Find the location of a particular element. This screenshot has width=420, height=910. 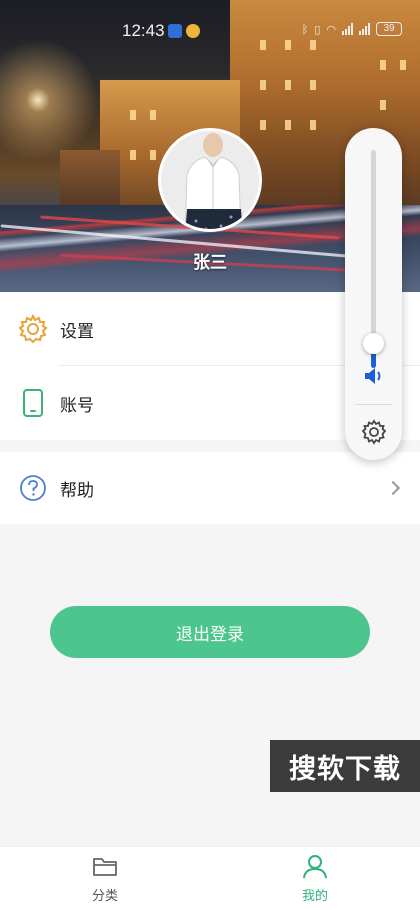

gear-icon is located at coordinates (33, 329).